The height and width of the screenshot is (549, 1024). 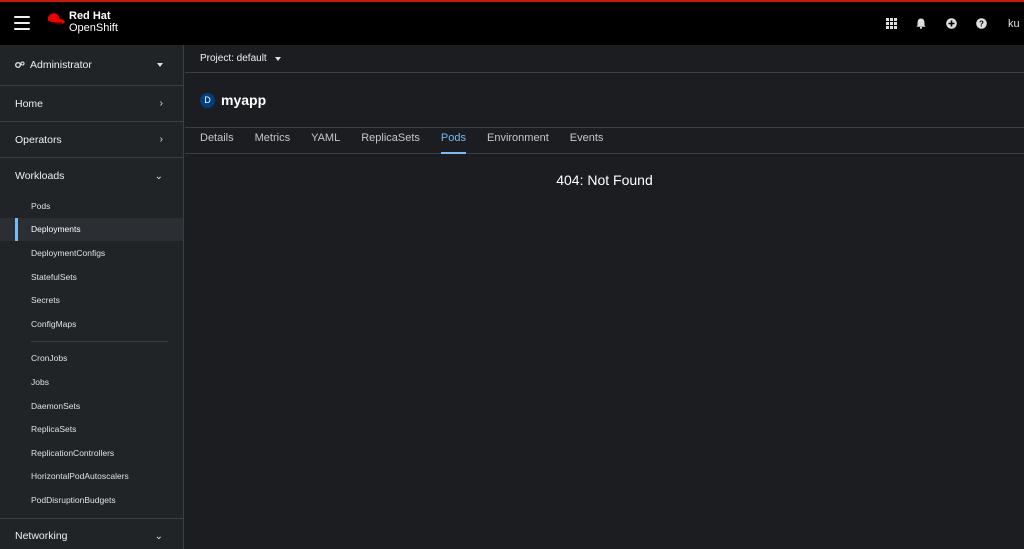 I want to click on brand-name: Red Hat, so click(x=90, y=16).